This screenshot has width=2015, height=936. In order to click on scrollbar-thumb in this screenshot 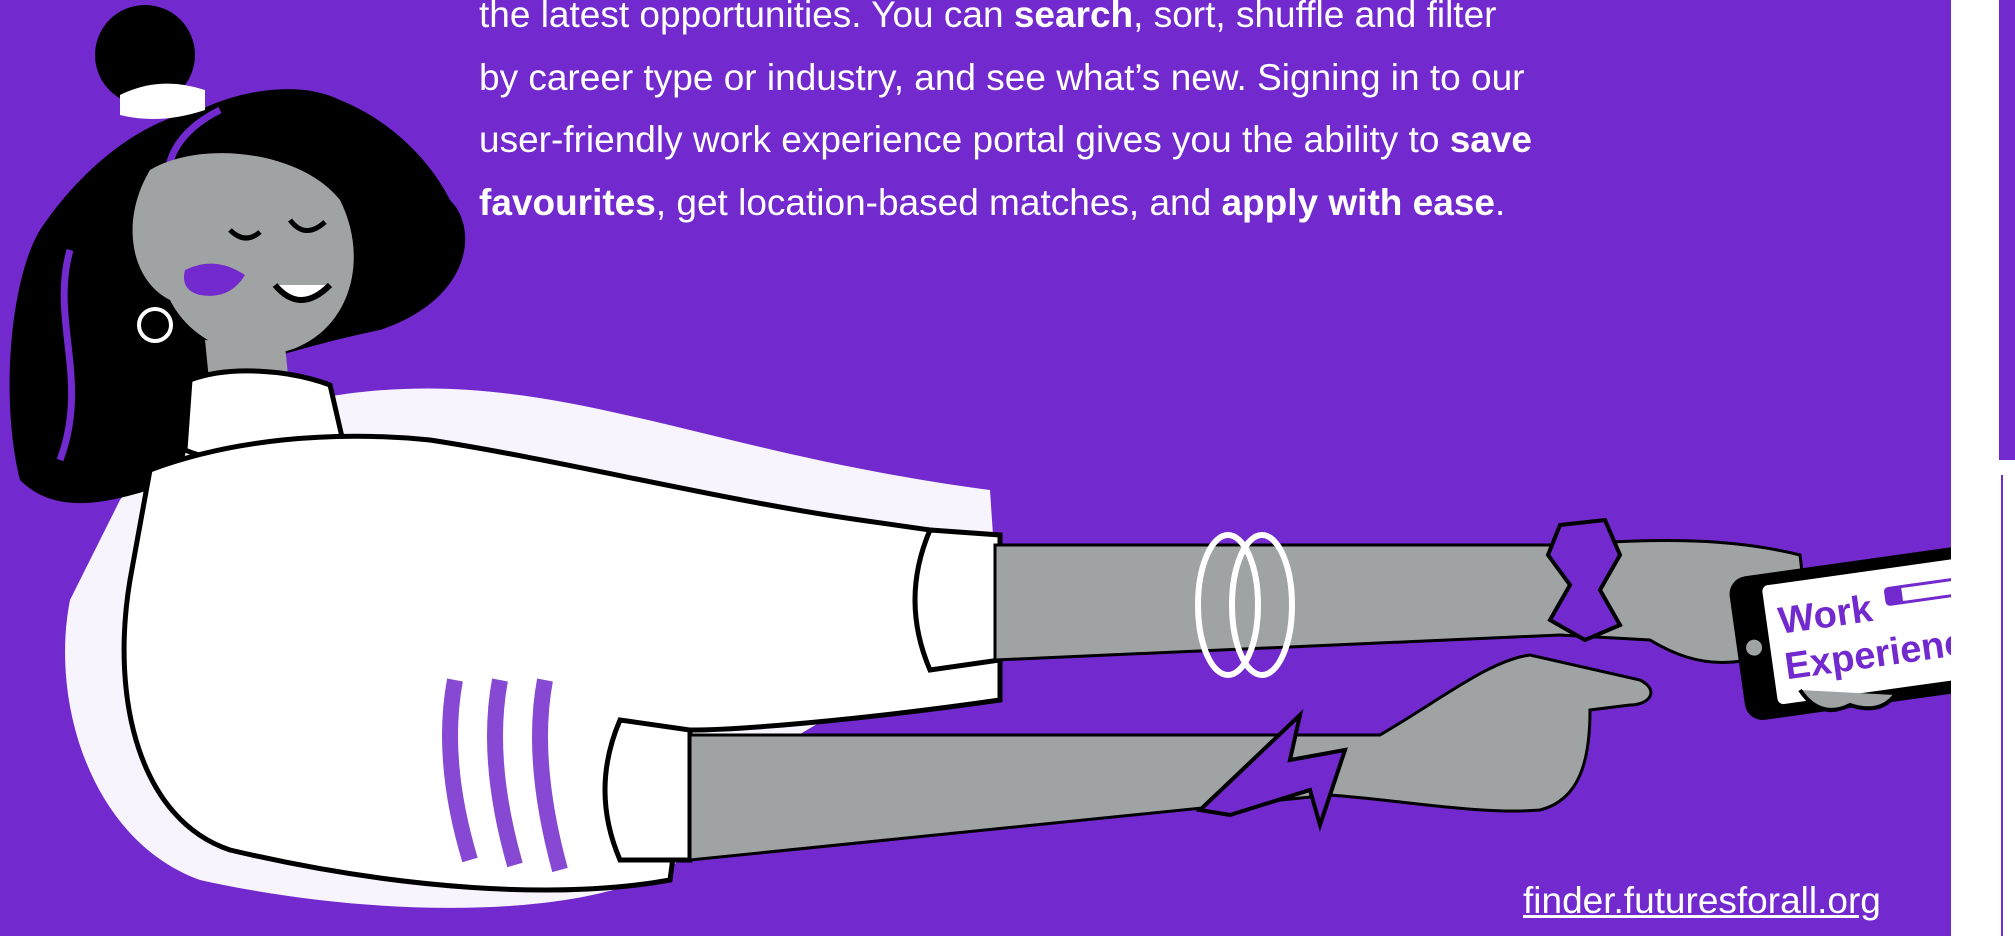, I will do `click(2007, 230)`.